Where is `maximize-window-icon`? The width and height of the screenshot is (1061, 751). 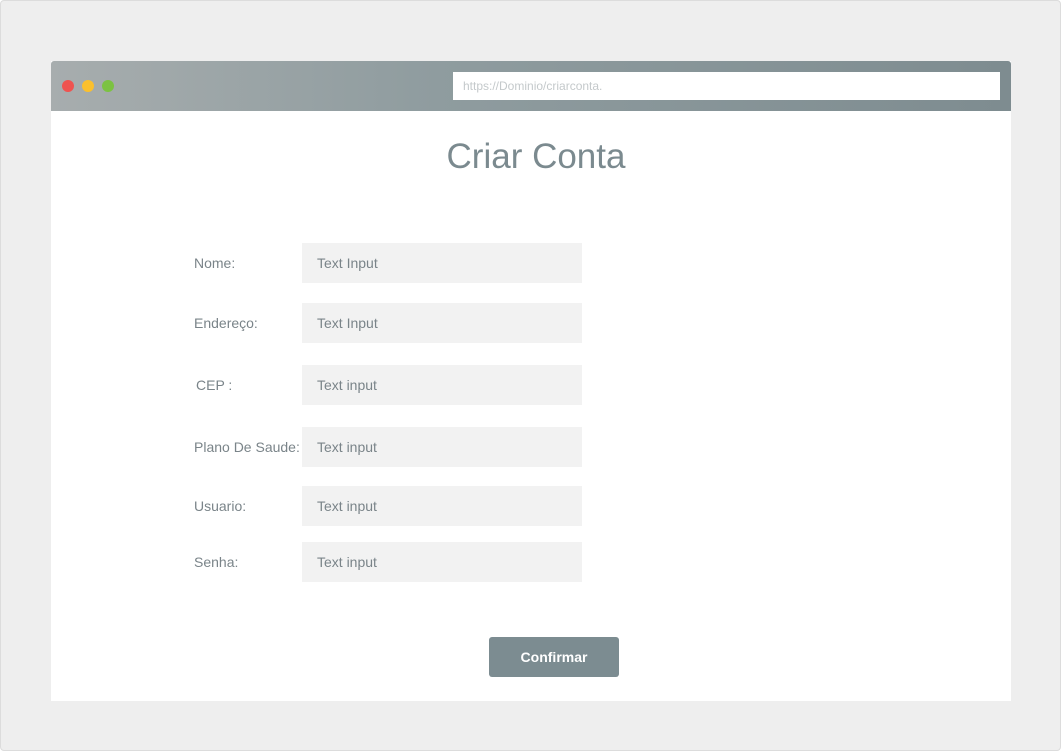 maximize-window-icon is located at coordinates (108, 86).